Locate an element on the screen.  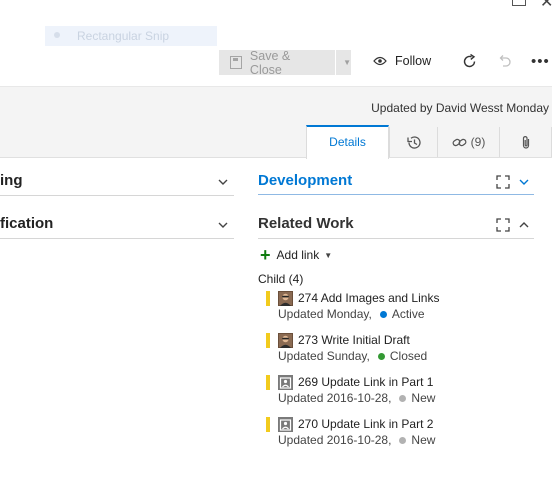
history-icon is located at coordinates (413, 142).